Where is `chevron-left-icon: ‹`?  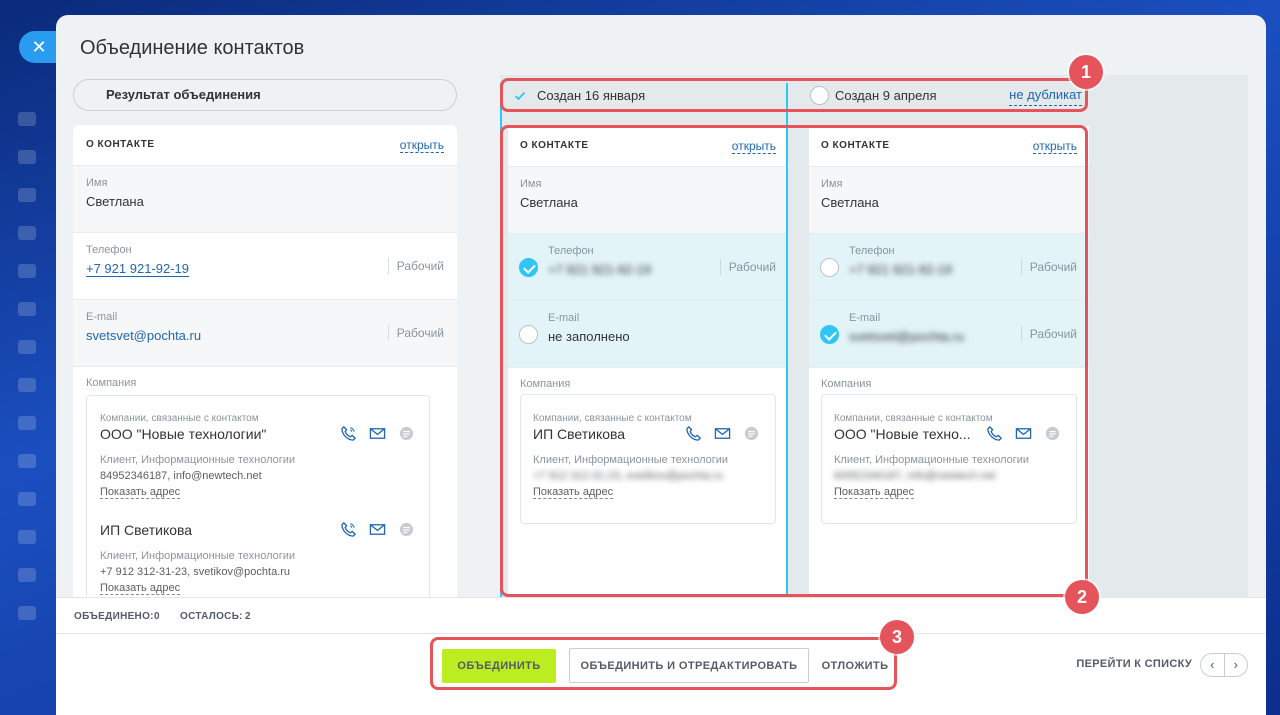
chevron-left-icon: ‹ is located at coordinates (1212, 665).